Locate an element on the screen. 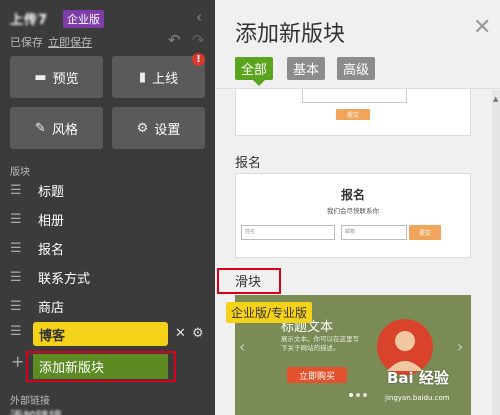 The width and height of the screenshot is (500, 415). save-now-link: 立即保存 is located at coordinates (70, 42).